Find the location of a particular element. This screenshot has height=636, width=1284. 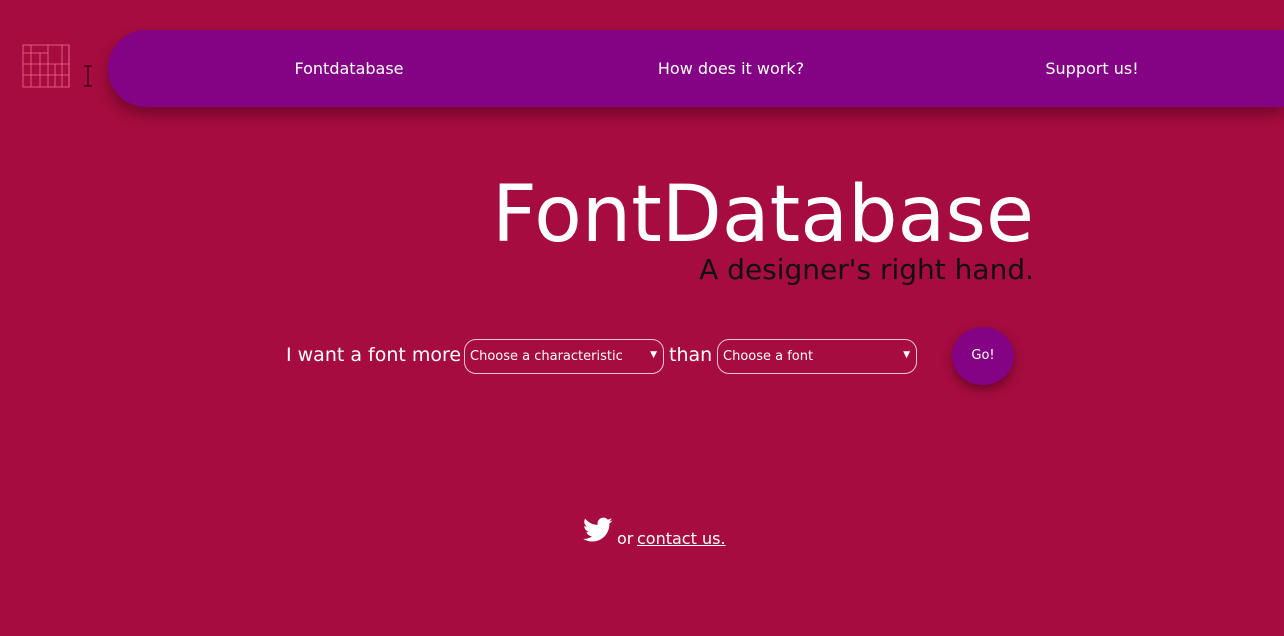

twitter-link is located at coordinates (598, 530).